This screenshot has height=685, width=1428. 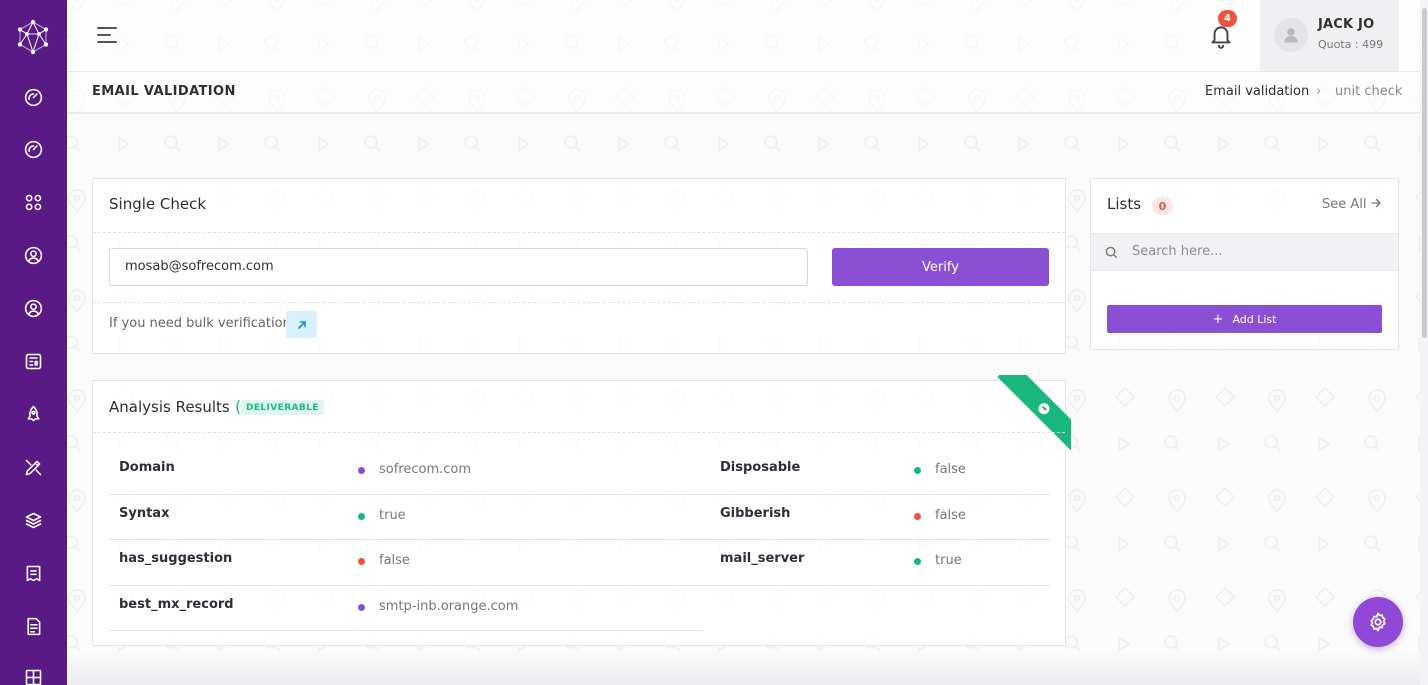 What do you see at coordinates (1375, 203) in the screenshot?
I see `arrow-right-icon` at bounding box center [1375, 203].